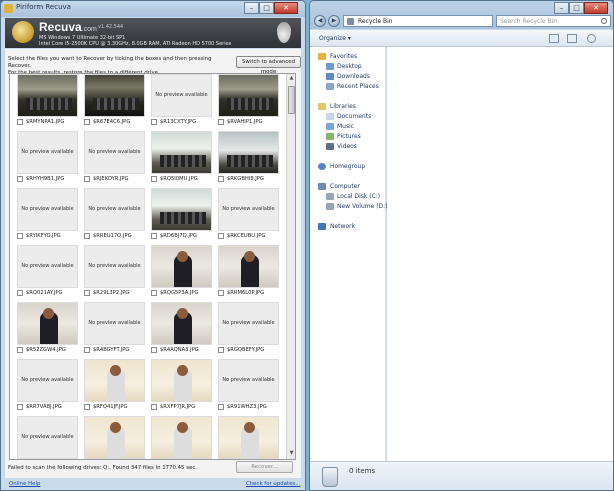  I want to click on maximize-button: □, so click(266, 8).